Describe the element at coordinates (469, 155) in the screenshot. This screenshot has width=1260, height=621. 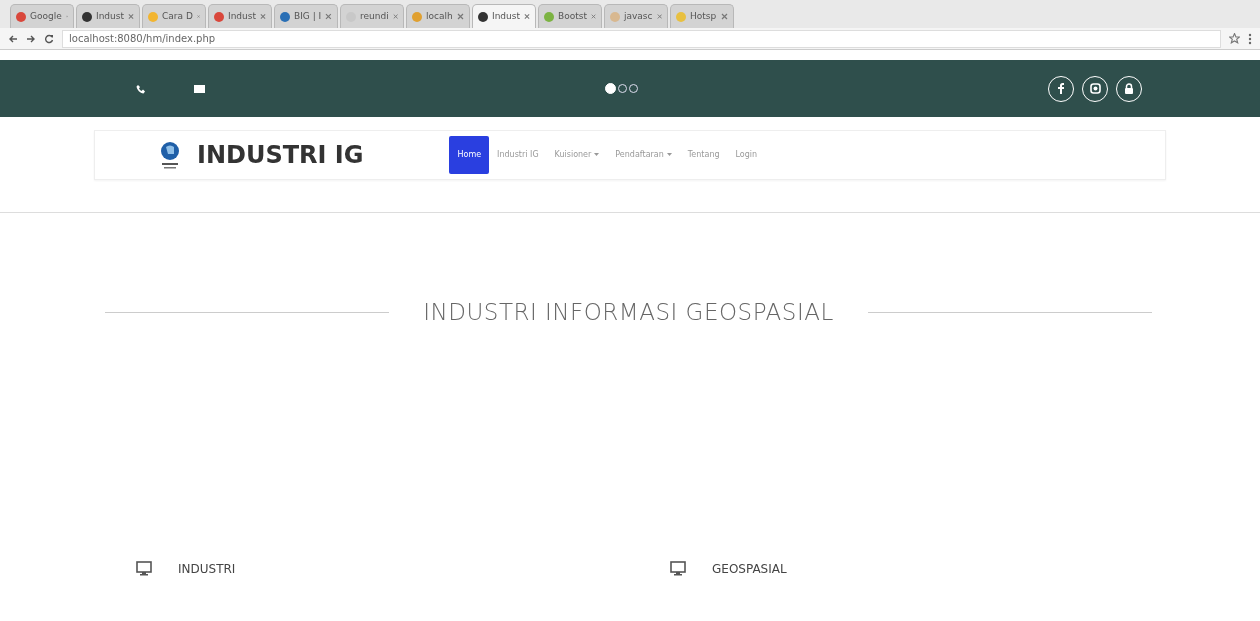
I see `nav-link: Home` at that location.